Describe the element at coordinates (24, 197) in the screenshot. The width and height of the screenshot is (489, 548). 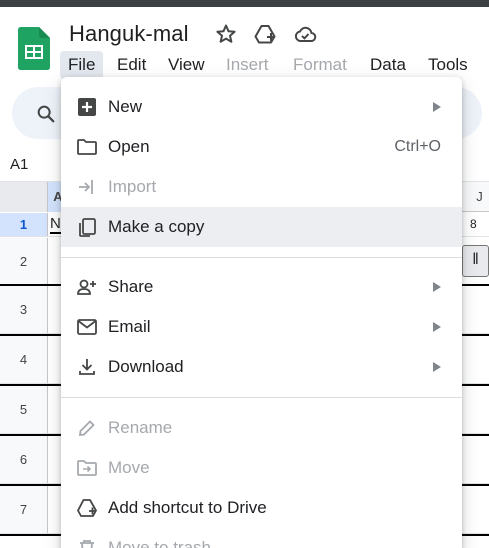
I see `select-all-corner` at that location.